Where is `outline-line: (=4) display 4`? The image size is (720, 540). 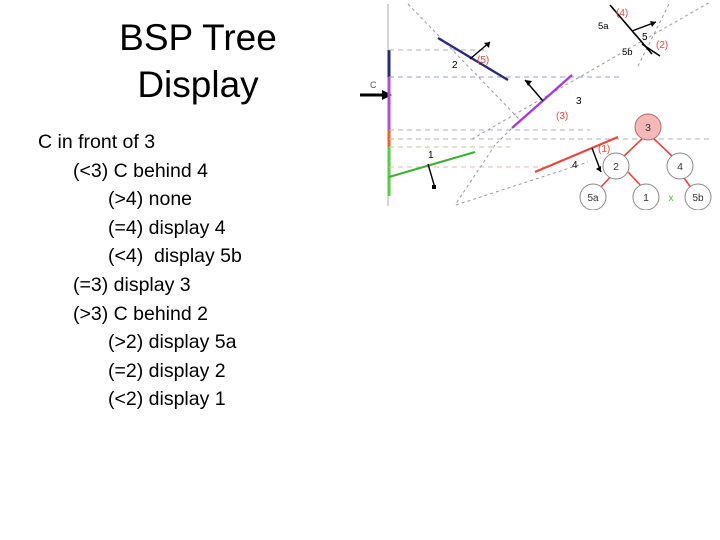 outline-line: (=4) display 4 is located at coordinates (167, 227).